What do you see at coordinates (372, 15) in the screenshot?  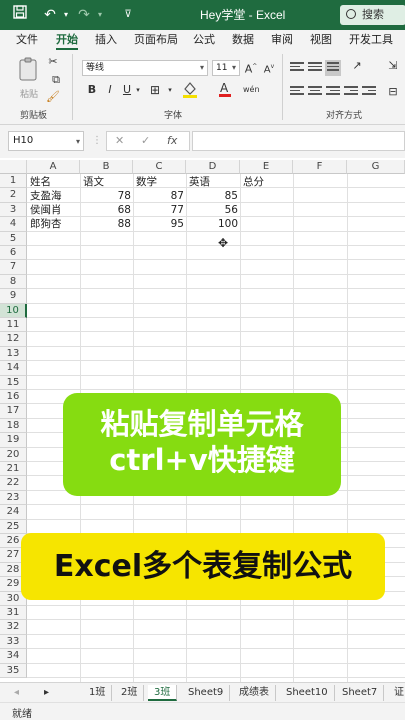 I see `search-box: 搜索` at bounding box center [372, 15].